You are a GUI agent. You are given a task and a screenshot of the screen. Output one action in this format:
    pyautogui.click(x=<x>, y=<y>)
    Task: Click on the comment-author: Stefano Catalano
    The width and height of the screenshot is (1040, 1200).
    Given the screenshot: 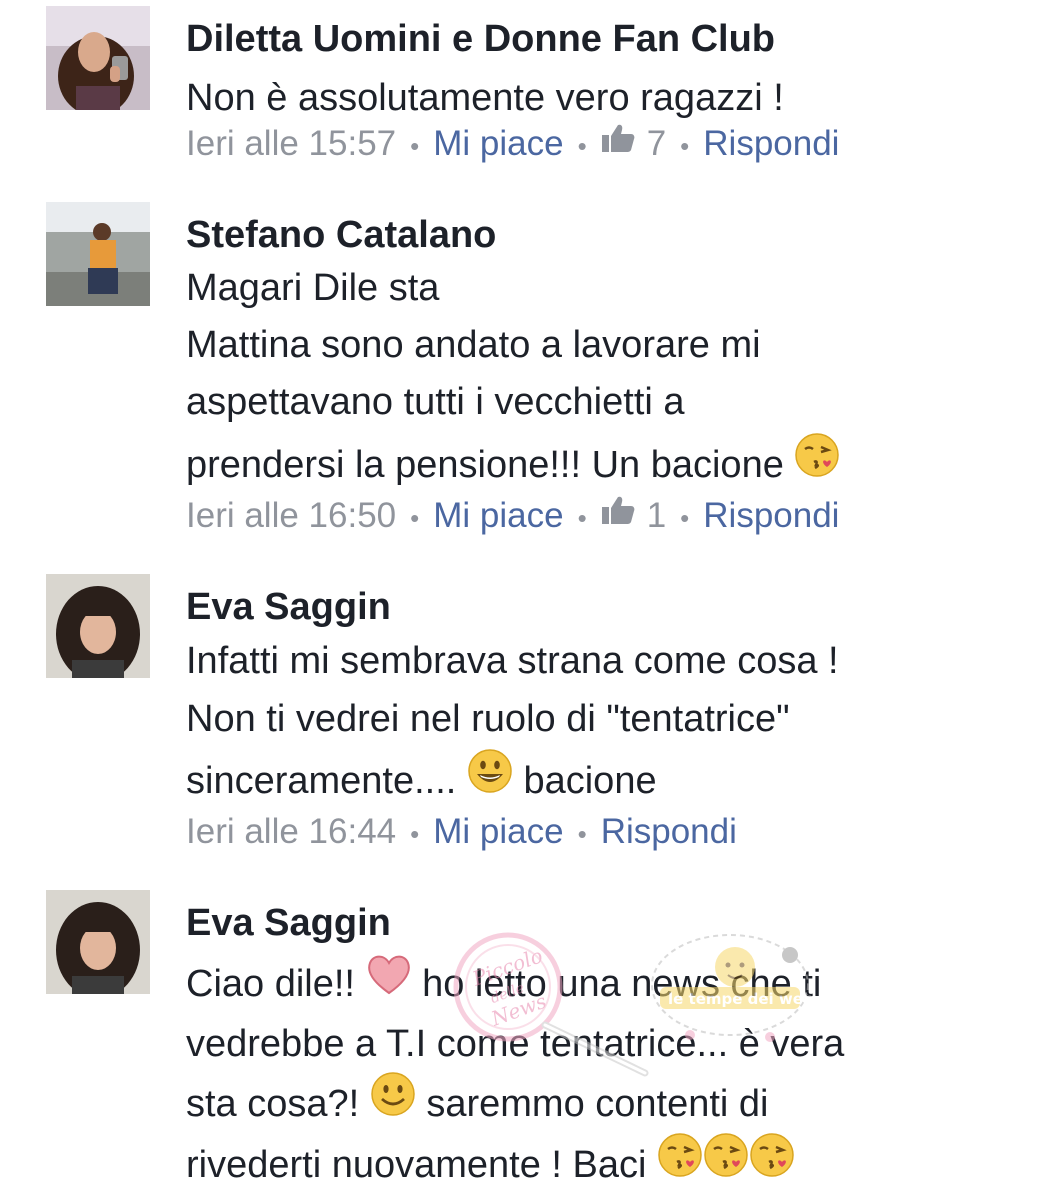 What is the action you would take?
    pyautogui.click(x=341, y=235)
    